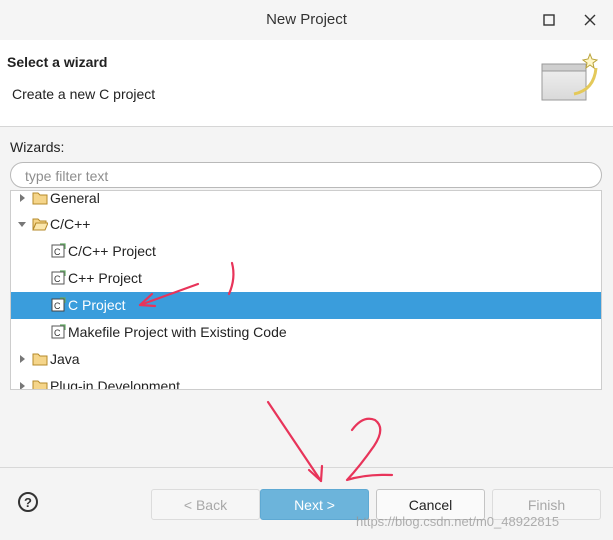  I want to click on filter-field, so click(306, 175).